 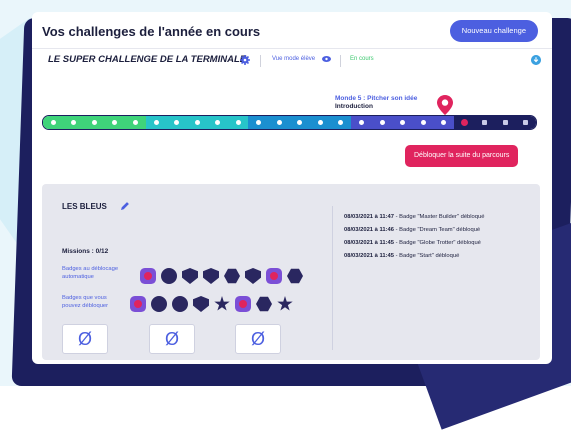 I want to click on eye-icon, so click(x=326, y=59).